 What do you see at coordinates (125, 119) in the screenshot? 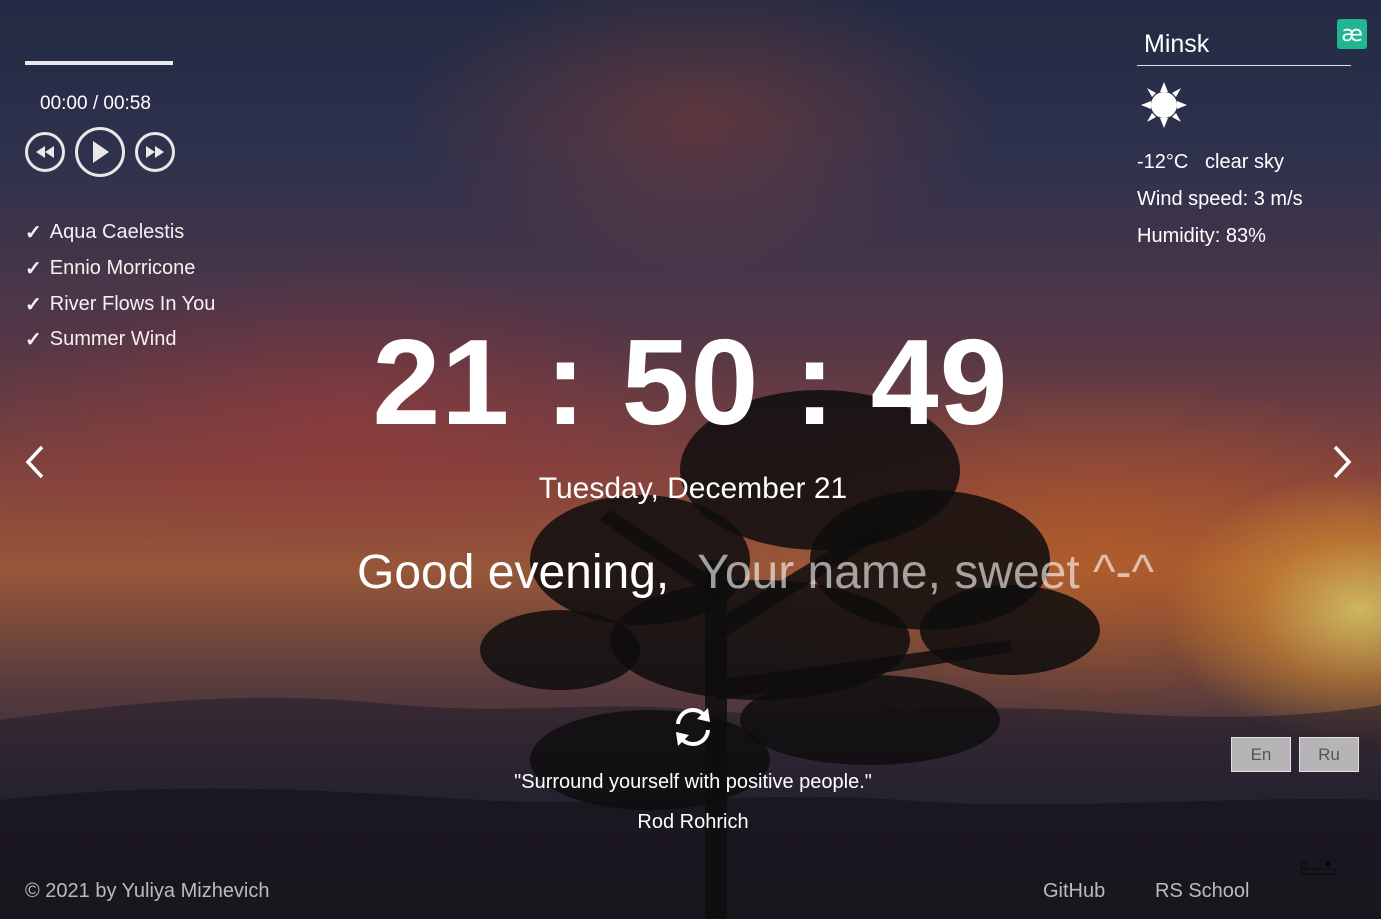
I see `audio-player: 00:00 / 00:58` at bounding box center [125, 119].